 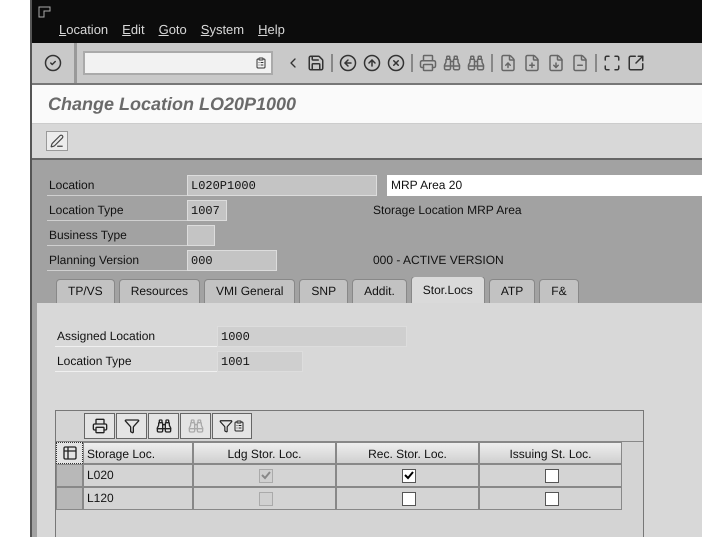 What do you see at coordinates (207, 210) in the screenshot?
I see `field-value: 1007` at bounding box center [207, 210].